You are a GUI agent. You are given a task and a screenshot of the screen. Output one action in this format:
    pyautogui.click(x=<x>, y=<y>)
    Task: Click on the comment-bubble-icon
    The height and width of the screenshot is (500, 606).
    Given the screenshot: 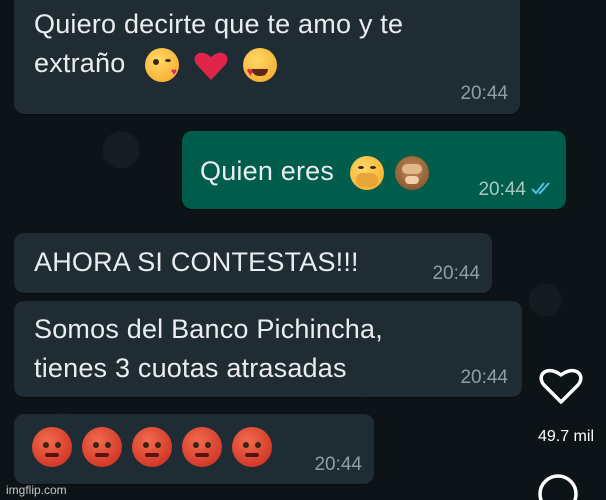 What is the action you would take?
    pyautogui.click(x=558, y=487)
    